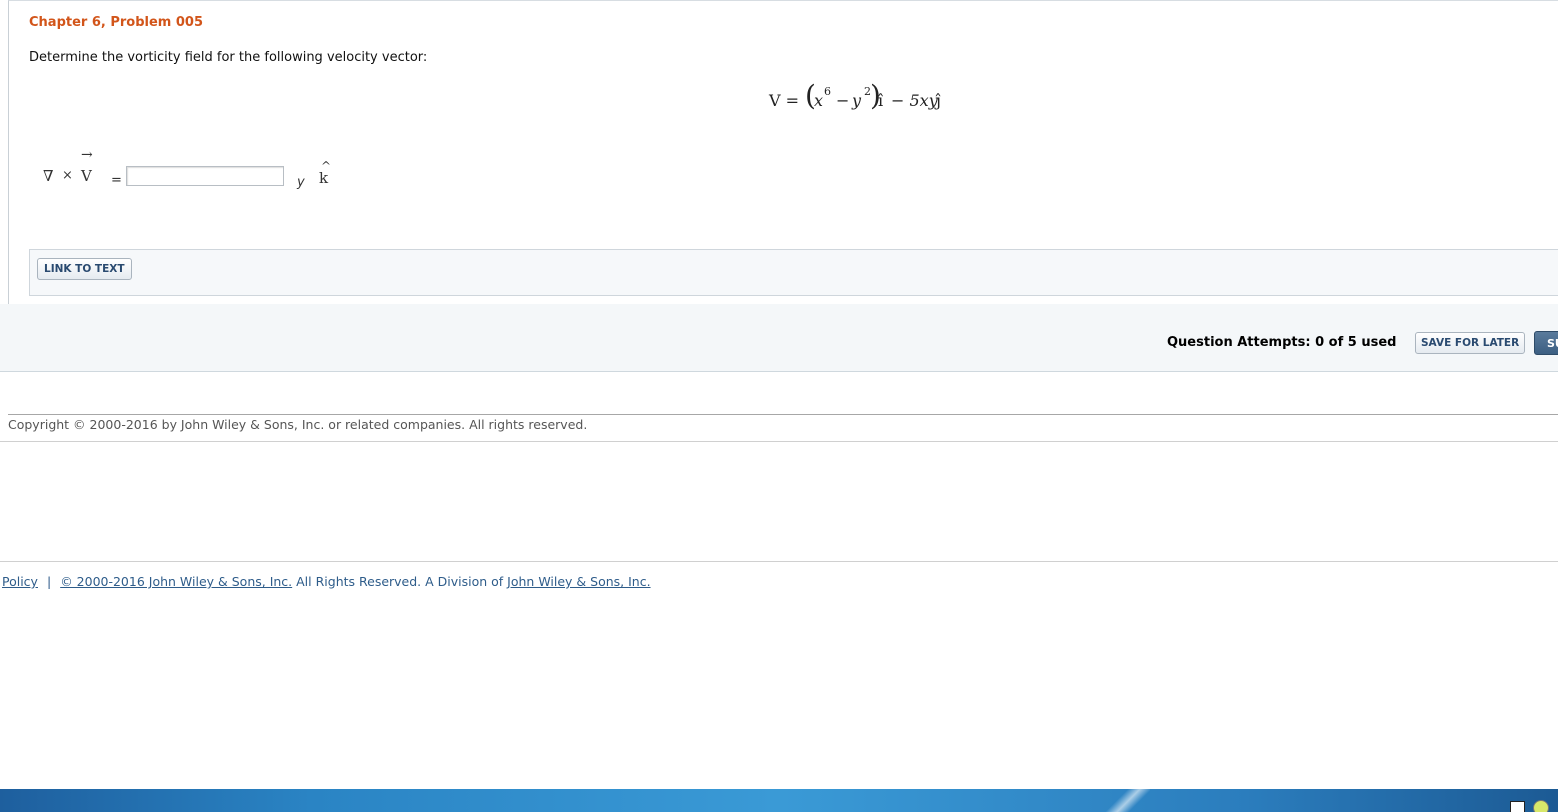  I want to click on answer-row: ∇ × → V = y ^ k, so click(203, 169).